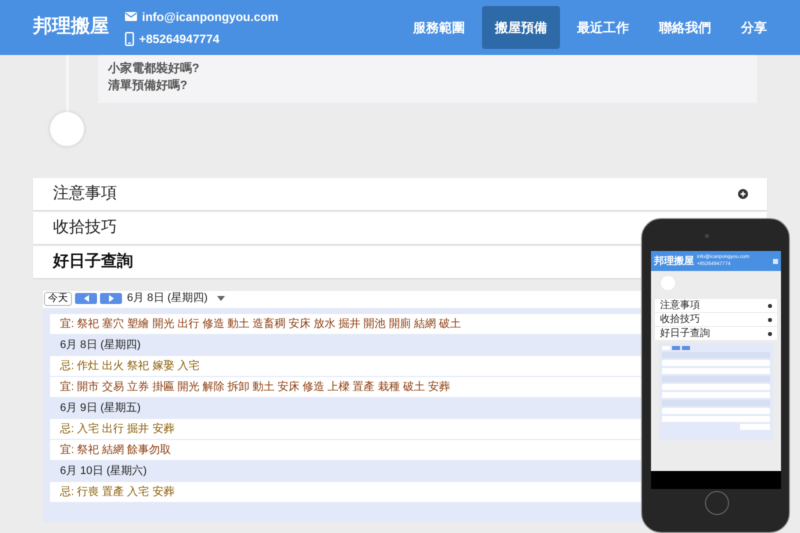 The image size is (800, 533). I want to click on mobile-phone-icon, so click(129, 39).